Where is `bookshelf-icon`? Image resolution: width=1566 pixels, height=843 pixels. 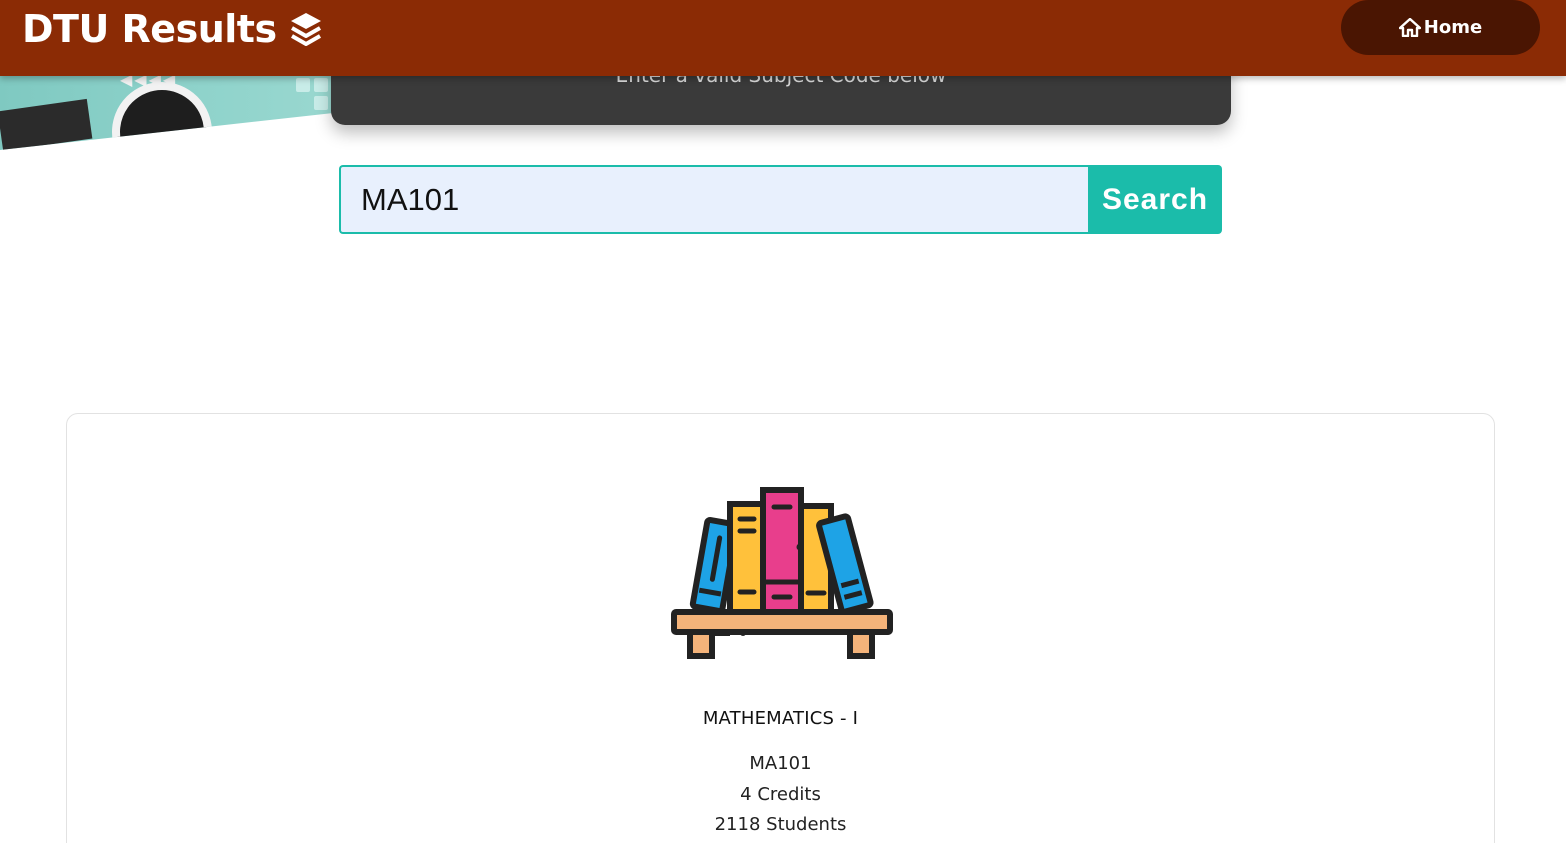 bookshelf-icon is located at coordinates (782, 573).